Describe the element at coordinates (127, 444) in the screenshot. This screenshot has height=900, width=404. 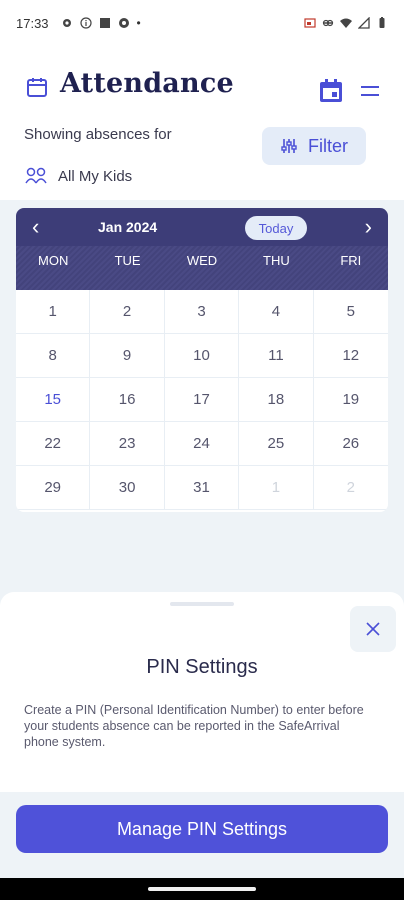
I see `day-cell: 23` at that location.